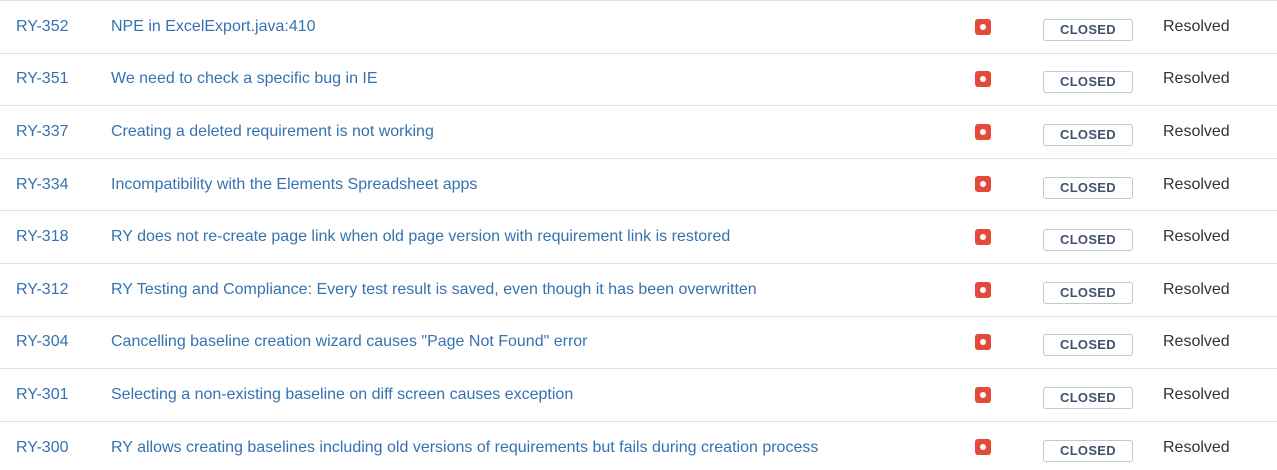 Image resolution: width=1277 pixels, height=470 pixels. I want to click on issue-key-cell: RY-318, so click(55, 237).